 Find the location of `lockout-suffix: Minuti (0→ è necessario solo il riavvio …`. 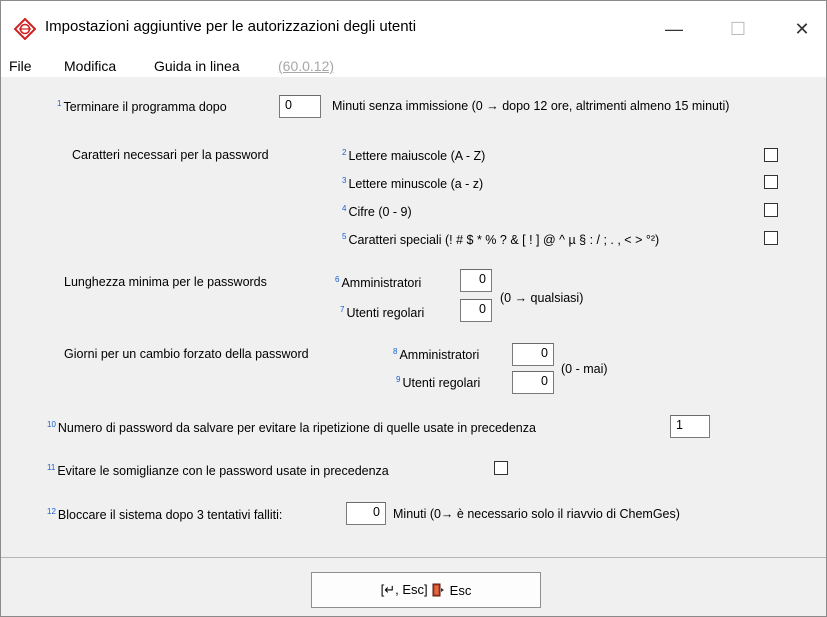

lockout-suffix: Minuti (0→ è necessario solo il riavvio … is located at coordinates (536, 514).